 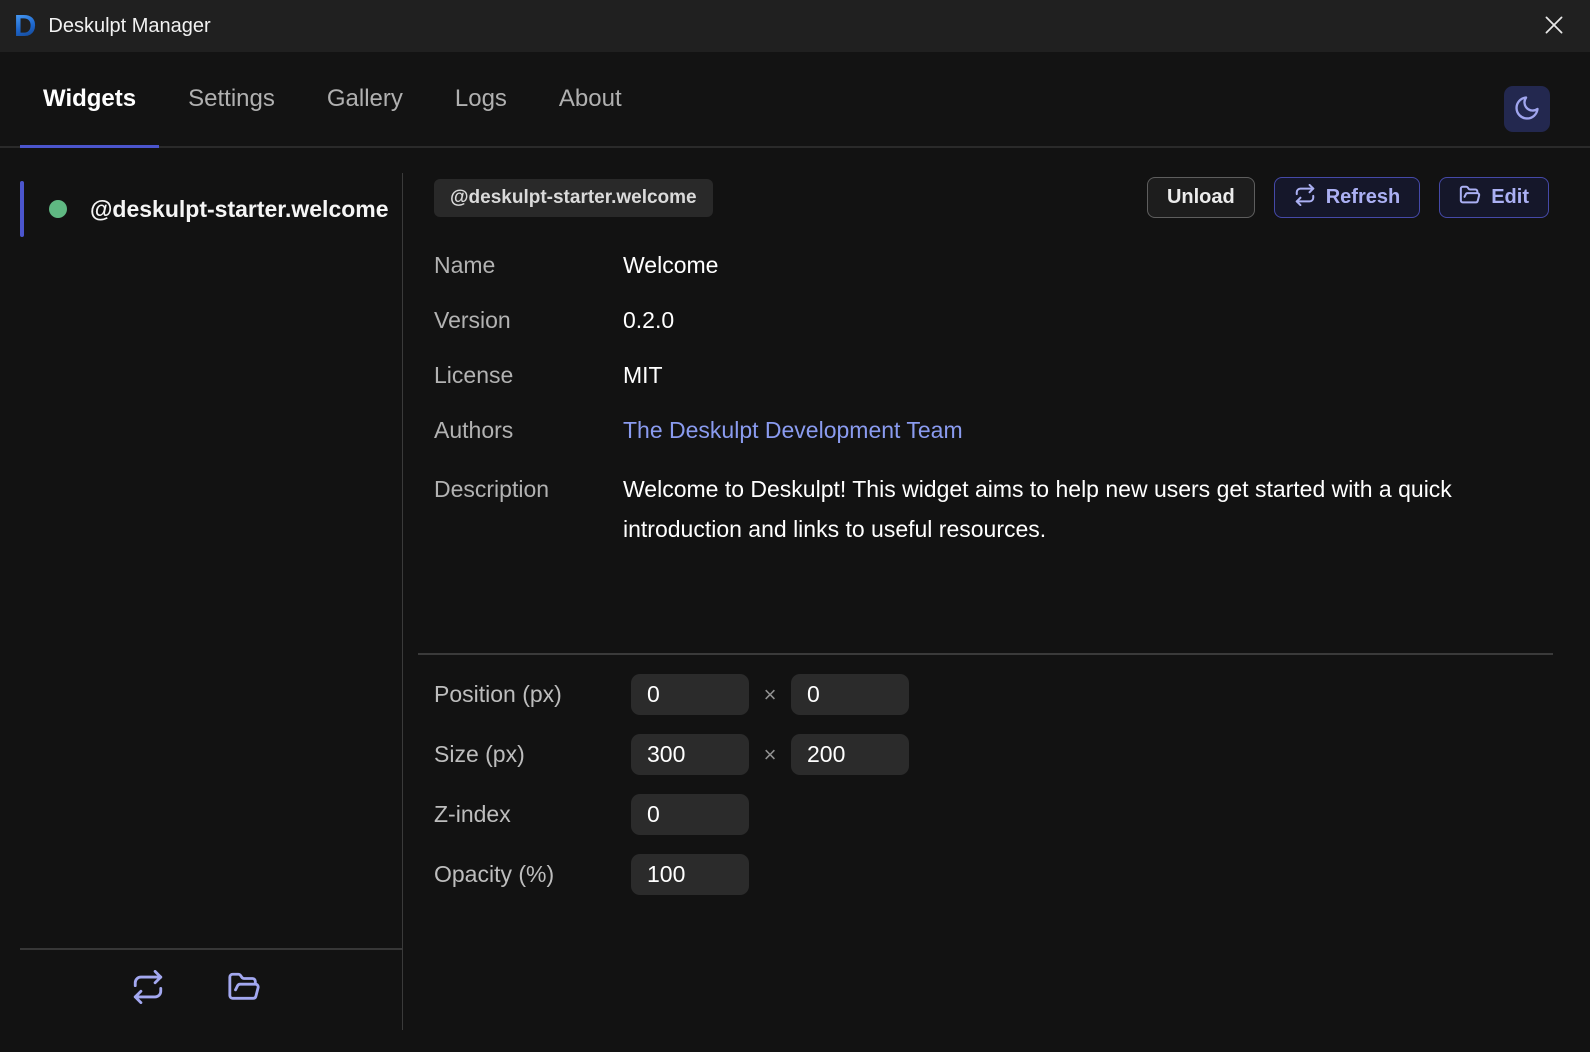 What do you see at coordinates (196, 988) in the screenshot?
I see `sidebar-actions` at bounding box center [196, 988].